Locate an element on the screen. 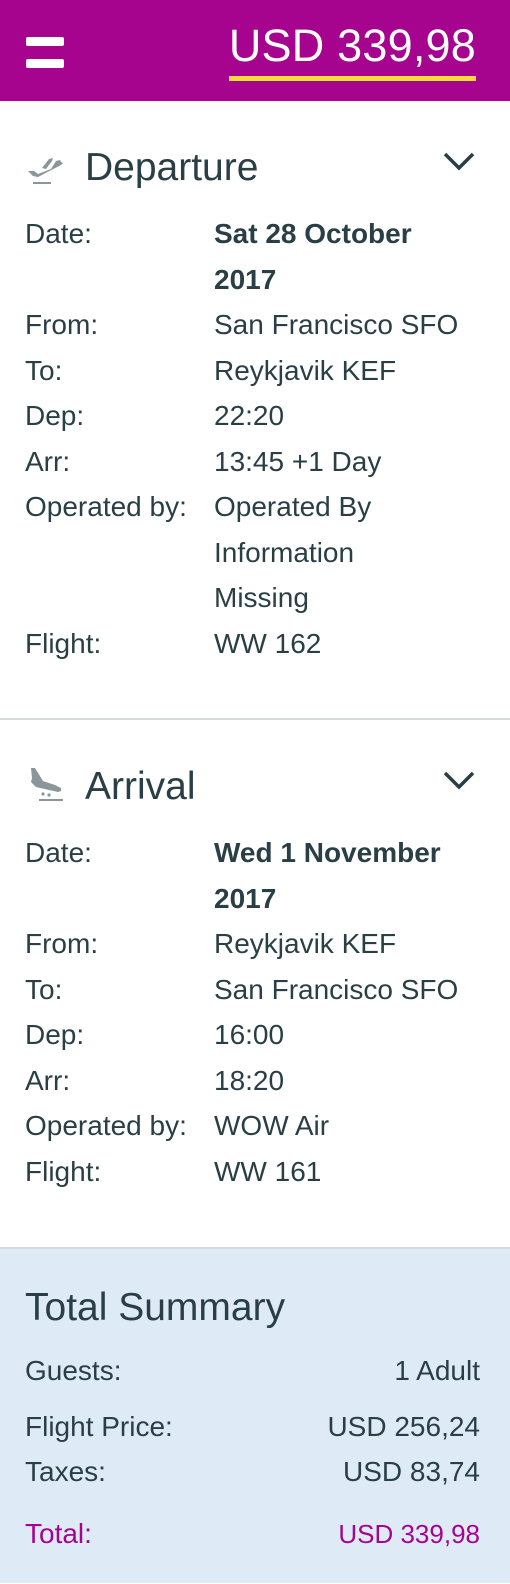 The width and height of the screenshot is (510, 1584). detail-value: Operated By Information Missing is located at coordinates (349, 552).